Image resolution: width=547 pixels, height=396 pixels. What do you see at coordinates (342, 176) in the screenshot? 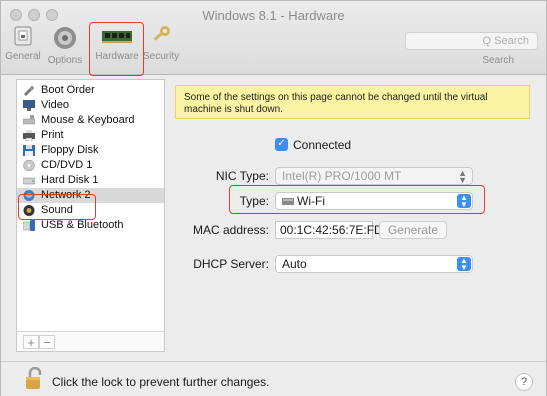
I see `nic-type-value: Intel(R) PRO/1000 MT` at bounding box center [342, 176].